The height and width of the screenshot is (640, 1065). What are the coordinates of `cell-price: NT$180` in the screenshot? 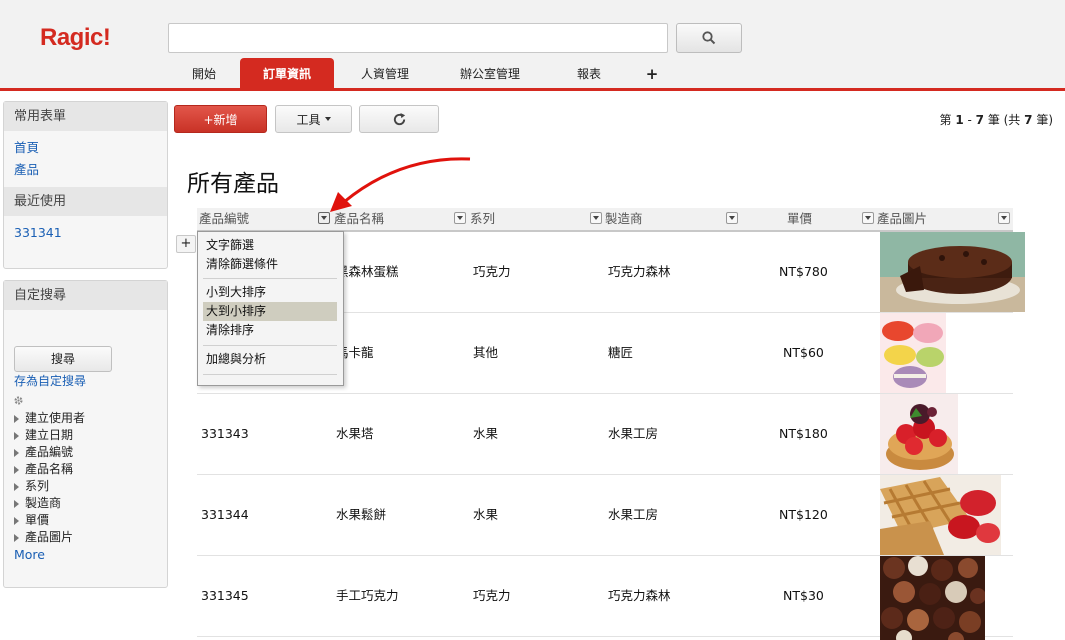 It's located at (803, 433).